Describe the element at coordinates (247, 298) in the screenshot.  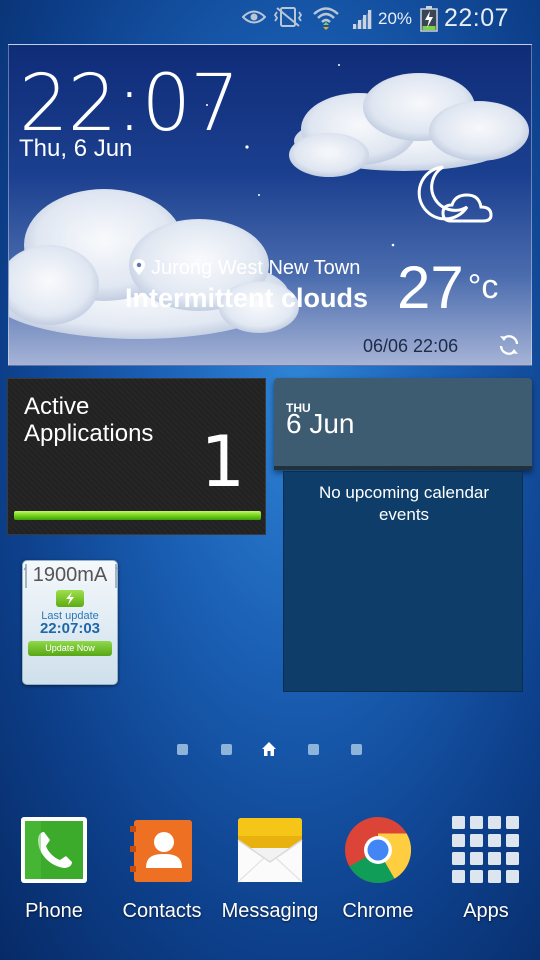
I see `weather-condition: Intermittent clouds` at that location.